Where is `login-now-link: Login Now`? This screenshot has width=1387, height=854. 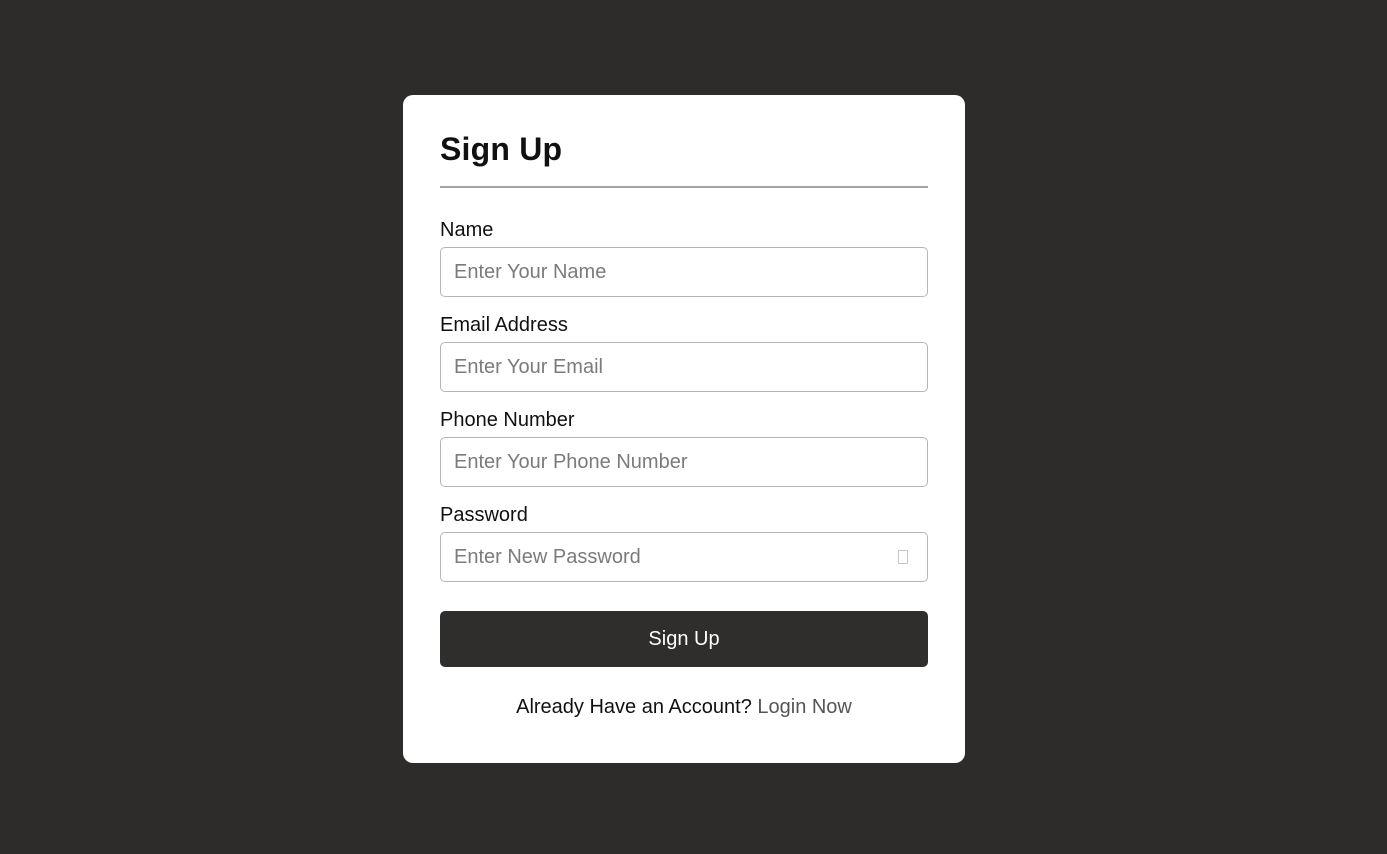
login-now-link: Login Now is located at coordinates (804, 707).